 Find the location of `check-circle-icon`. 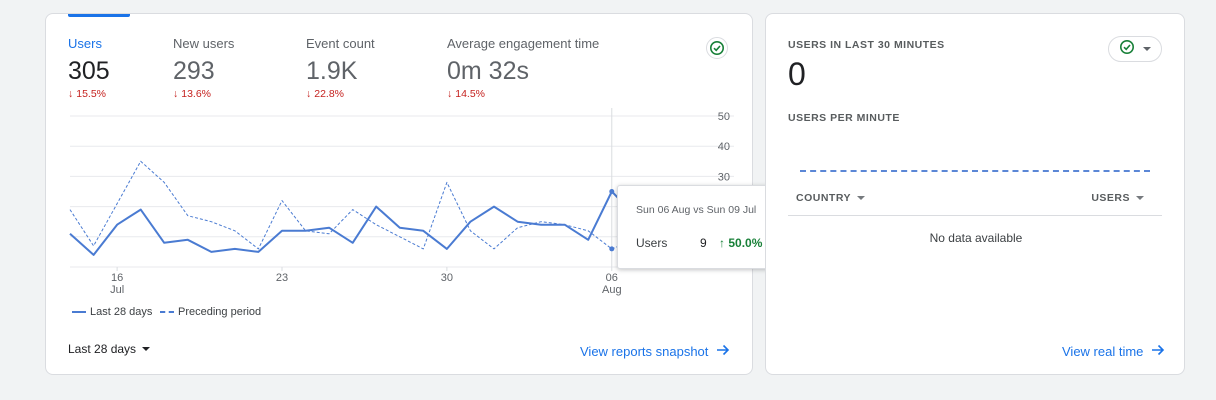

check-circle-icon is located at coordinates (1127, 49).